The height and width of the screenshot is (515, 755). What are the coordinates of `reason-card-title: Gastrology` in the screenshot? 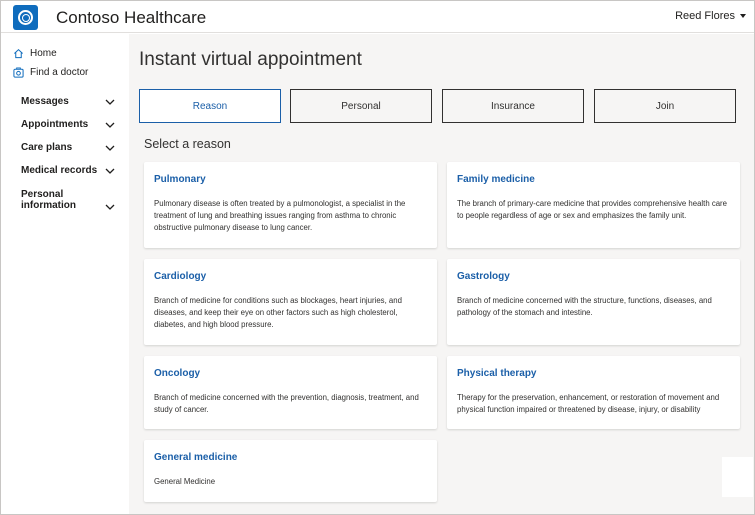 It's located at (483, 276).